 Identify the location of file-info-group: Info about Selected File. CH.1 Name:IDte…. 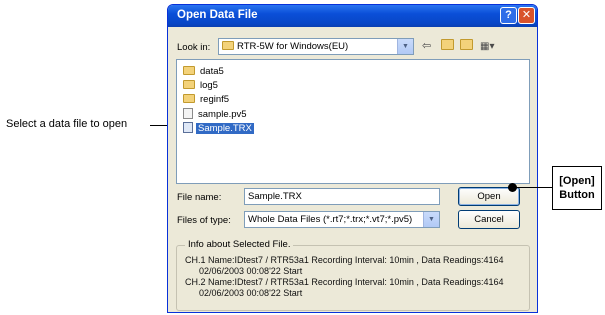
(353, 275).